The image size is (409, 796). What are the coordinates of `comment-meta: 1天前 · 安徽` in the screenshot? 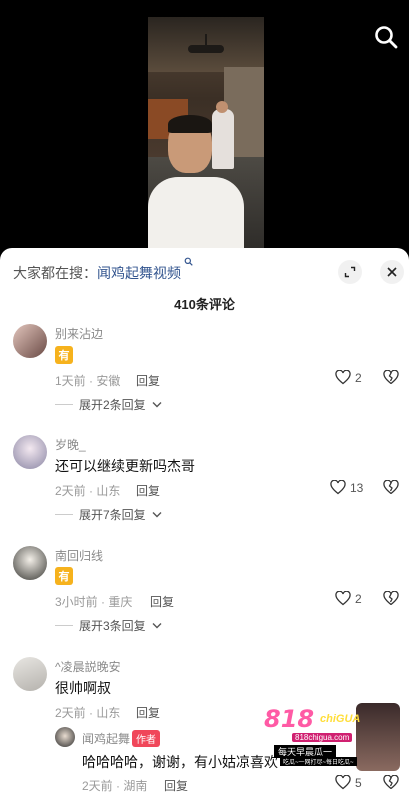 It's located at (88, 381).